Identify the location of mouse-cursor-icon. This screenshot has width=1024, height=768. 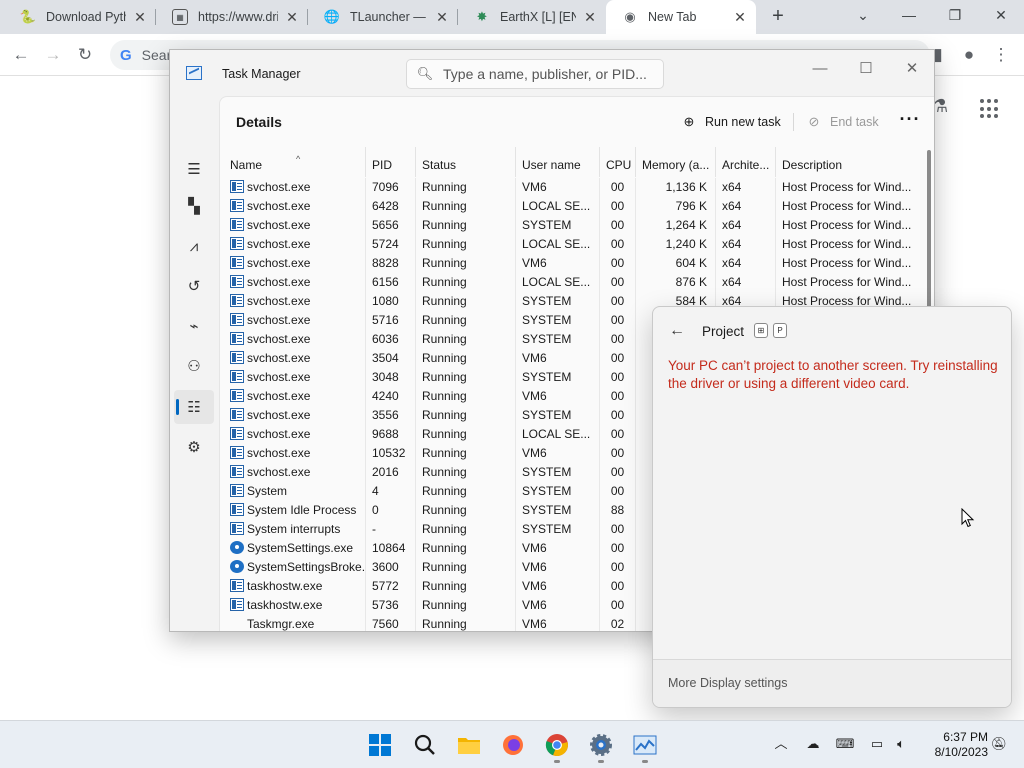
(968, 518).